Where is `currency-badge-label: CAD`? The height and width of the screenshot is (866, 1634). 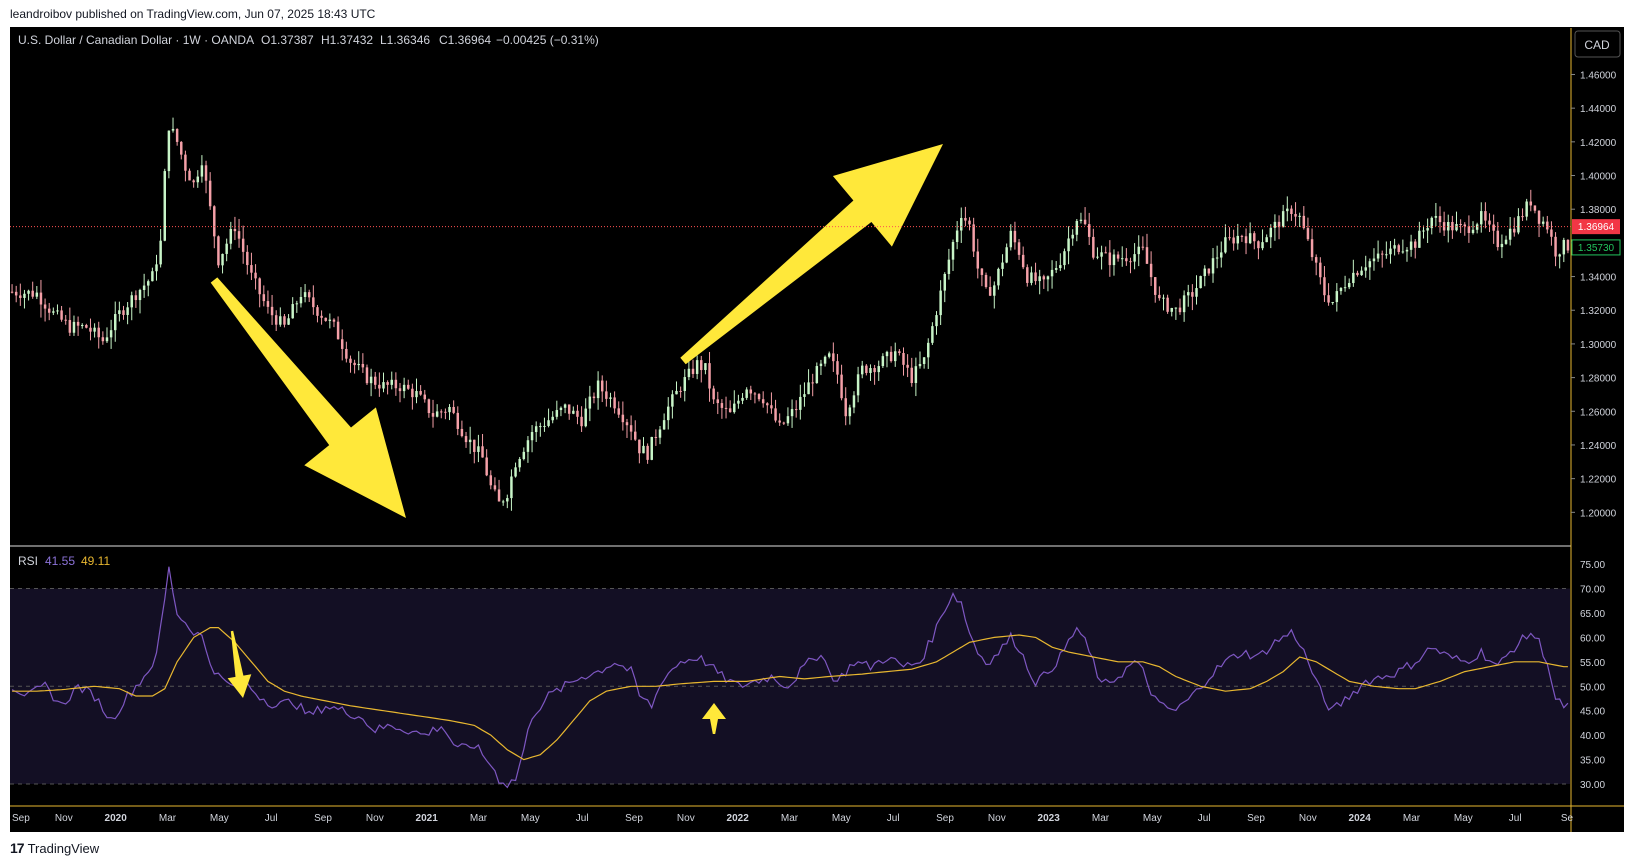 currency-badge-label: CAD is located at coordinates (1597, 45).